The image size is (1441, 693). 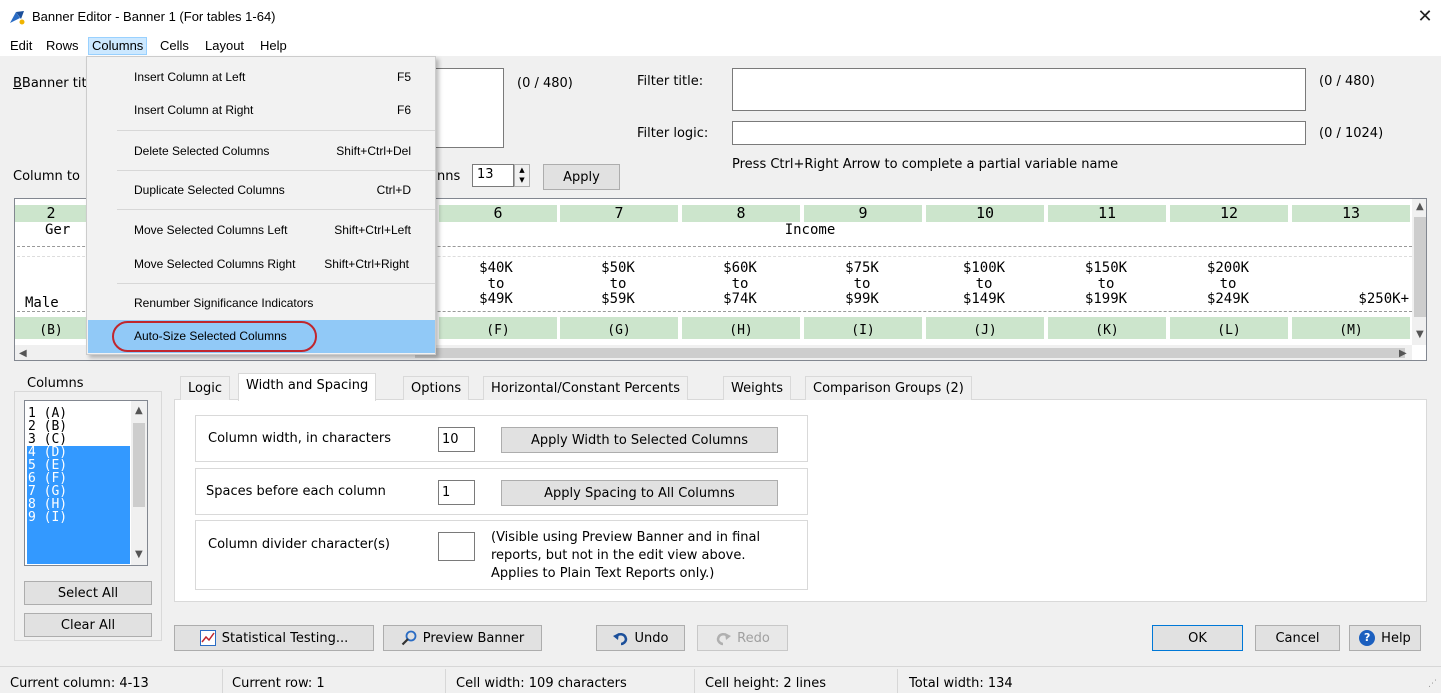 I want to click on menu-item-shortcut: Shift+Ctrl+Left, so click(x=372, y=230).